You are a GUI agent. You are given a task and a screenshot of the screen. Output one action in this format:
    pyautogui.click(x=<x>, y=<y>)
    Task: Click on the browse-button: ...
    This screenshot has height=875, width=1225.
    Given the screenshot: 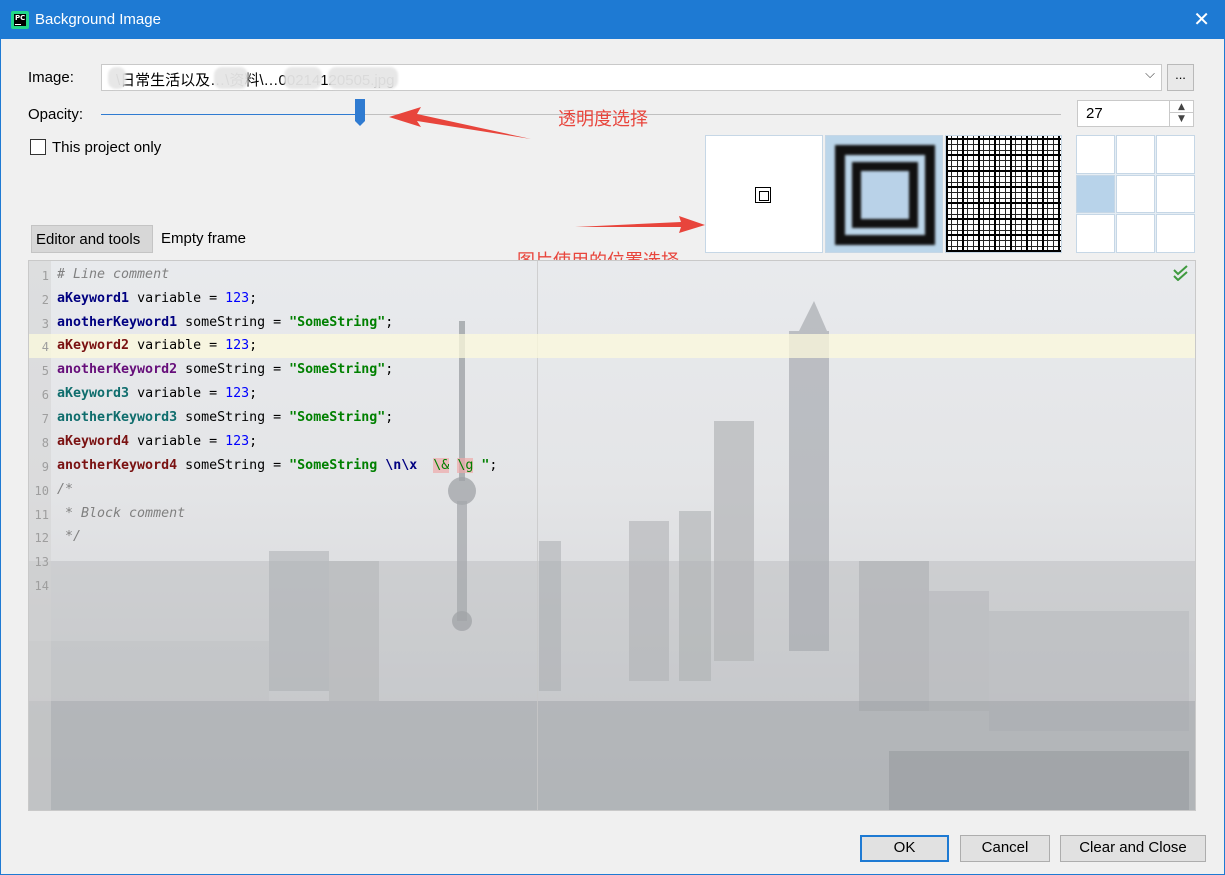 What is the action you would take?
    pyautogui.click(x=1180, y=77)
    